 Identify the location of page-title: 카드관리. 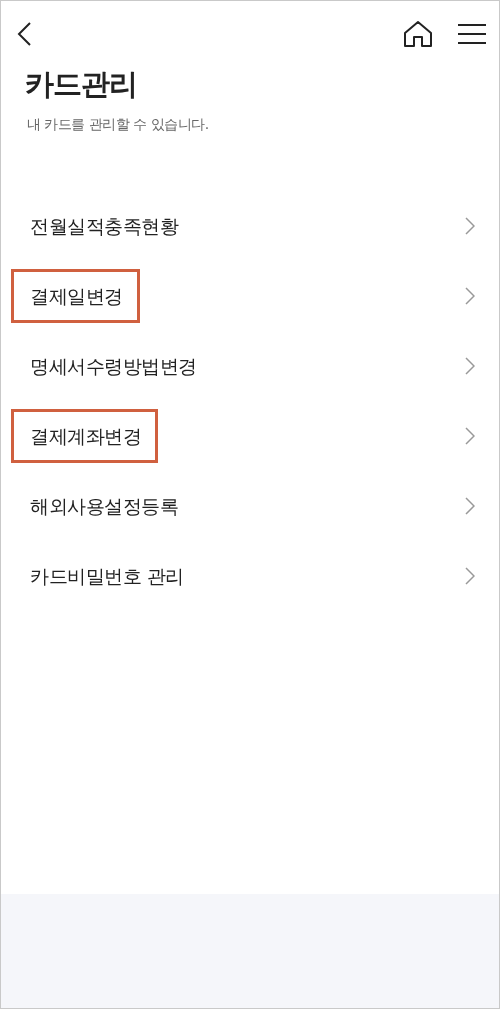
(81, 84).